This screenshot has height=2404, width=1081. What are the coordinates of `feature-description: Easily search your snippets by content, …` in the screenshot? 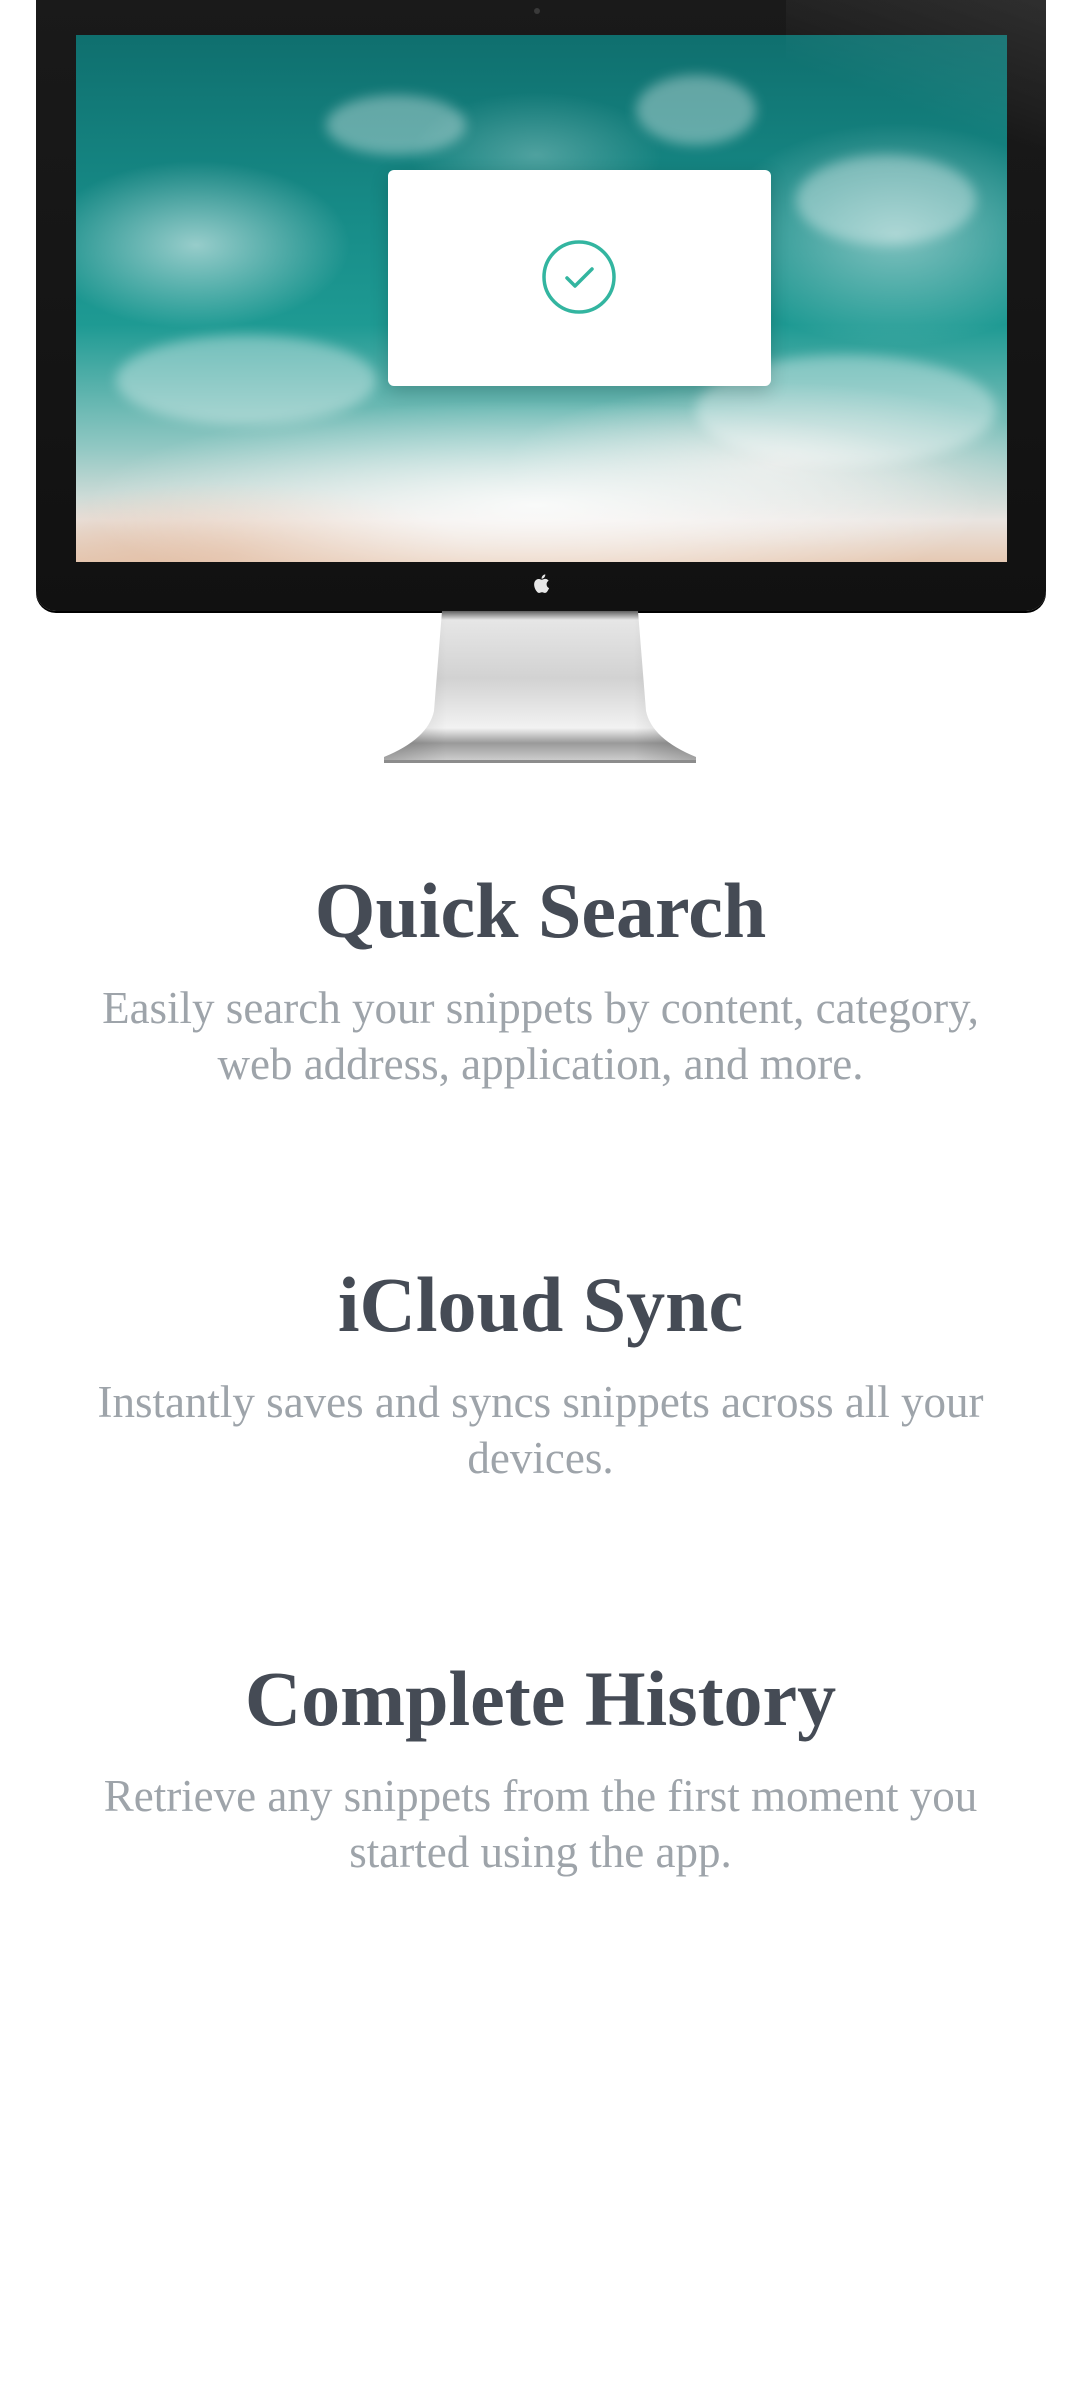 It's located at (540, 1036).